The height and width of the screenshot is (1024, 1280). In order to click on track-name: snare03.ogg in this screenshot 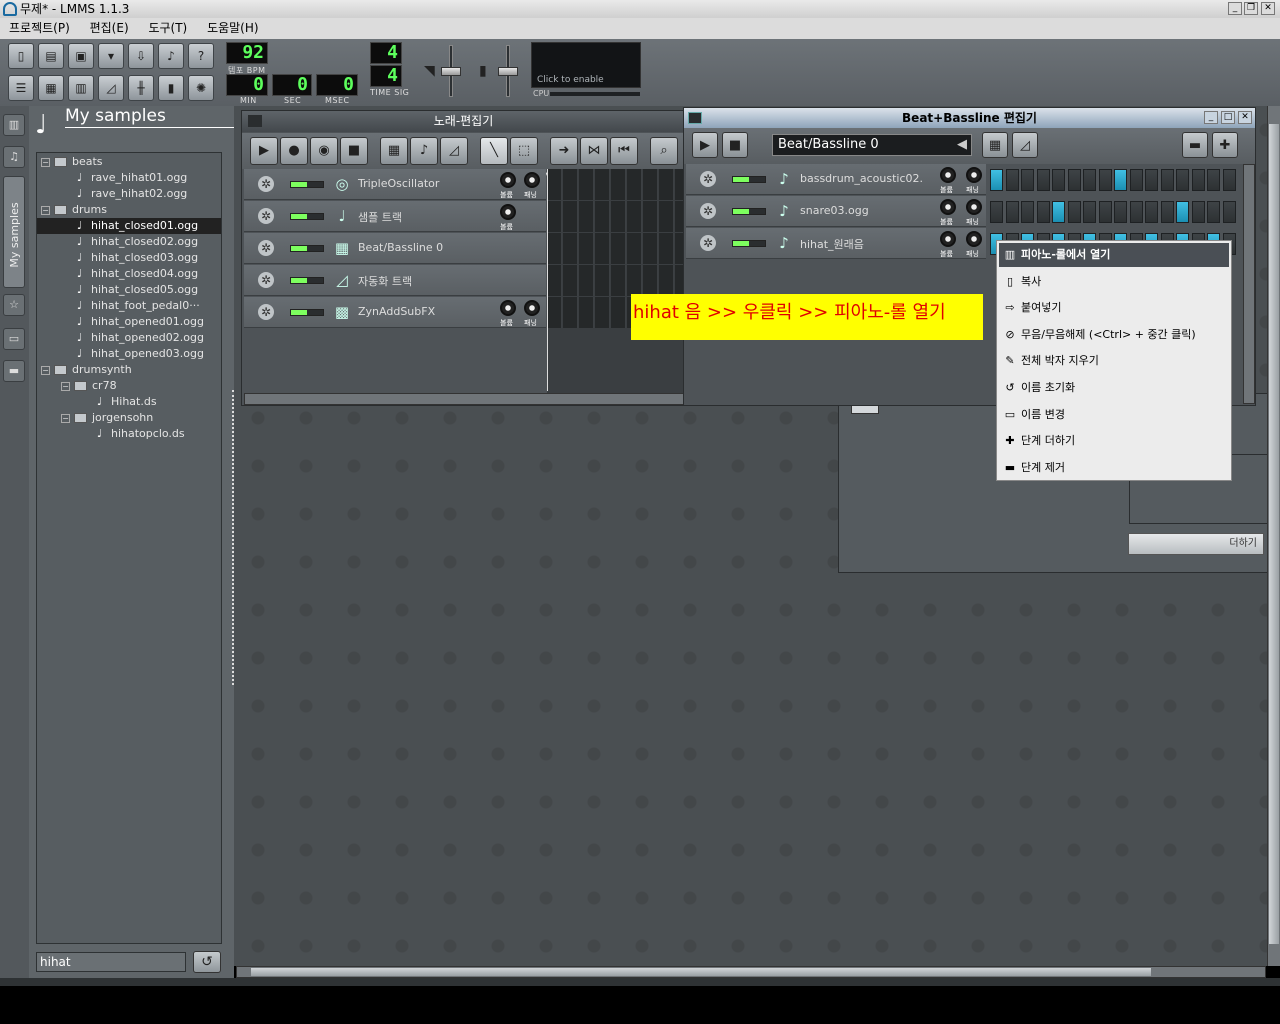, I will do `click(834, 210)`.